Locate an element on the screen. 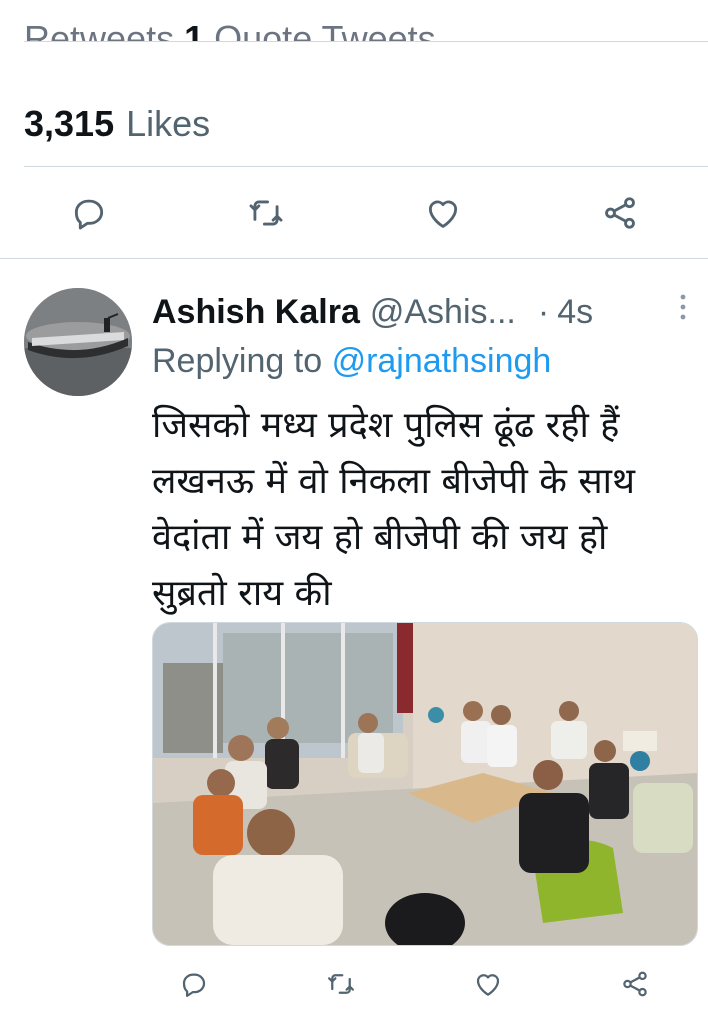  tweet-text-line: सुब्रतो राय की is located at coordinates (242, 593).